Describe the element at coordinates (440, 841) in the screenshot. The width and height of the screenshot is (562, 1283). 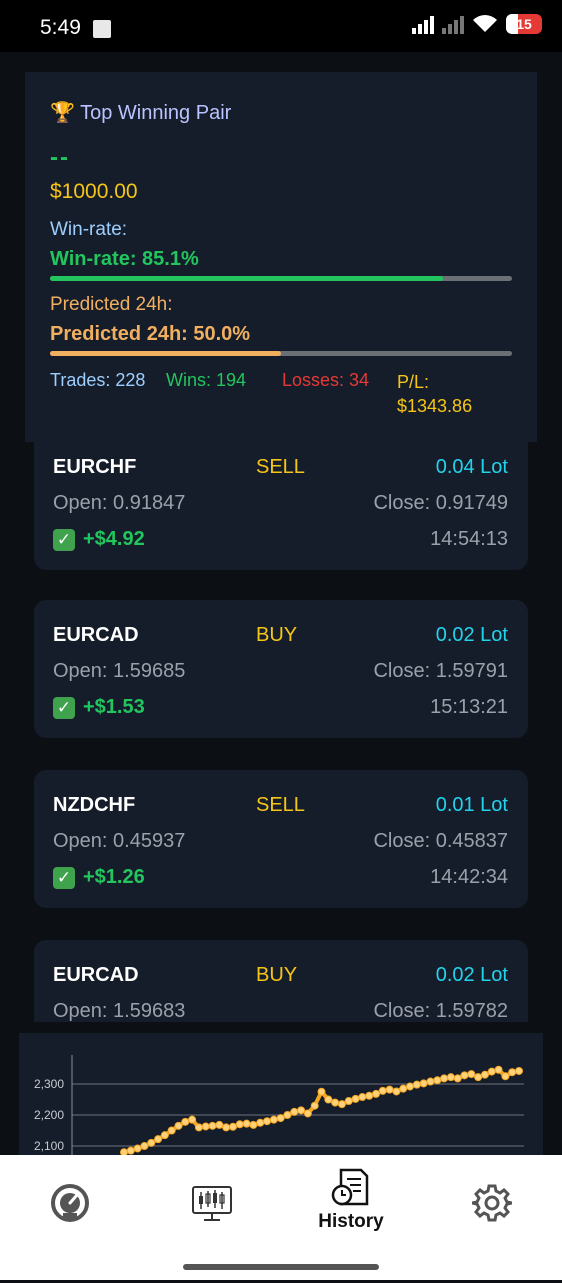
I see `trade-close-price: Close: 0.45837` at that location.